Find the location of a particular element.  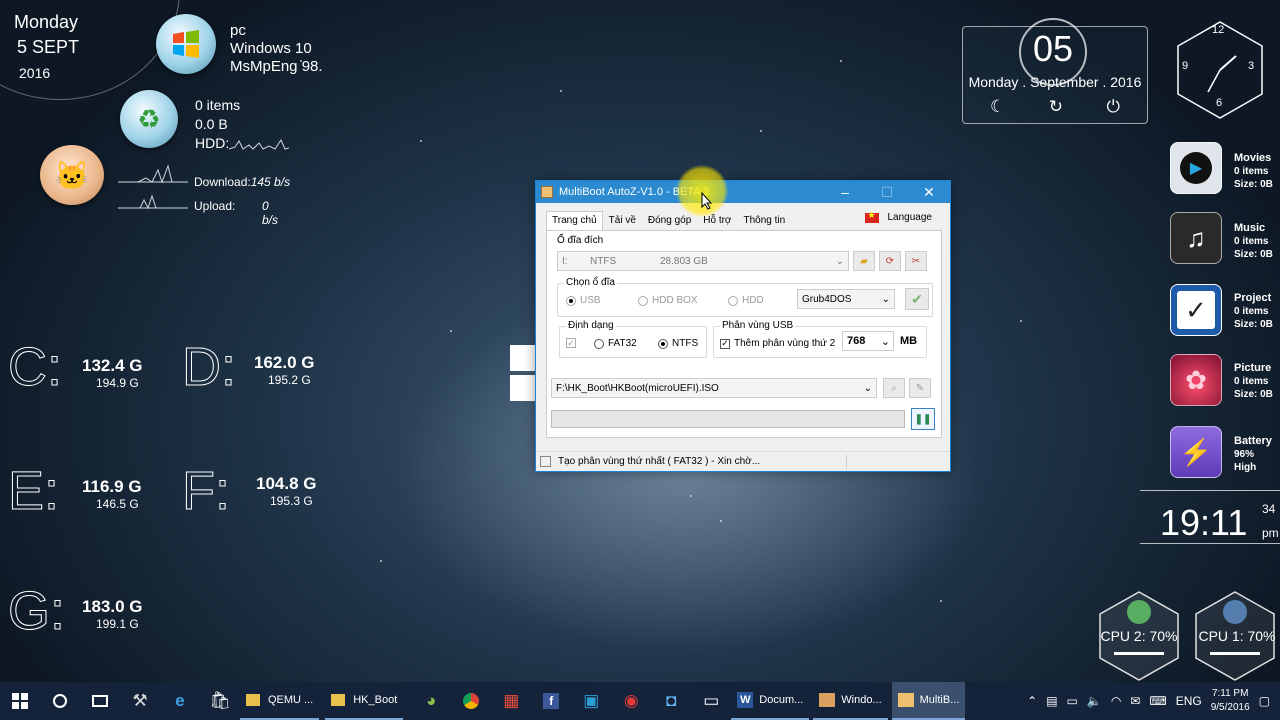

maximize-button: ☐ is located at coordinates (887, 192).